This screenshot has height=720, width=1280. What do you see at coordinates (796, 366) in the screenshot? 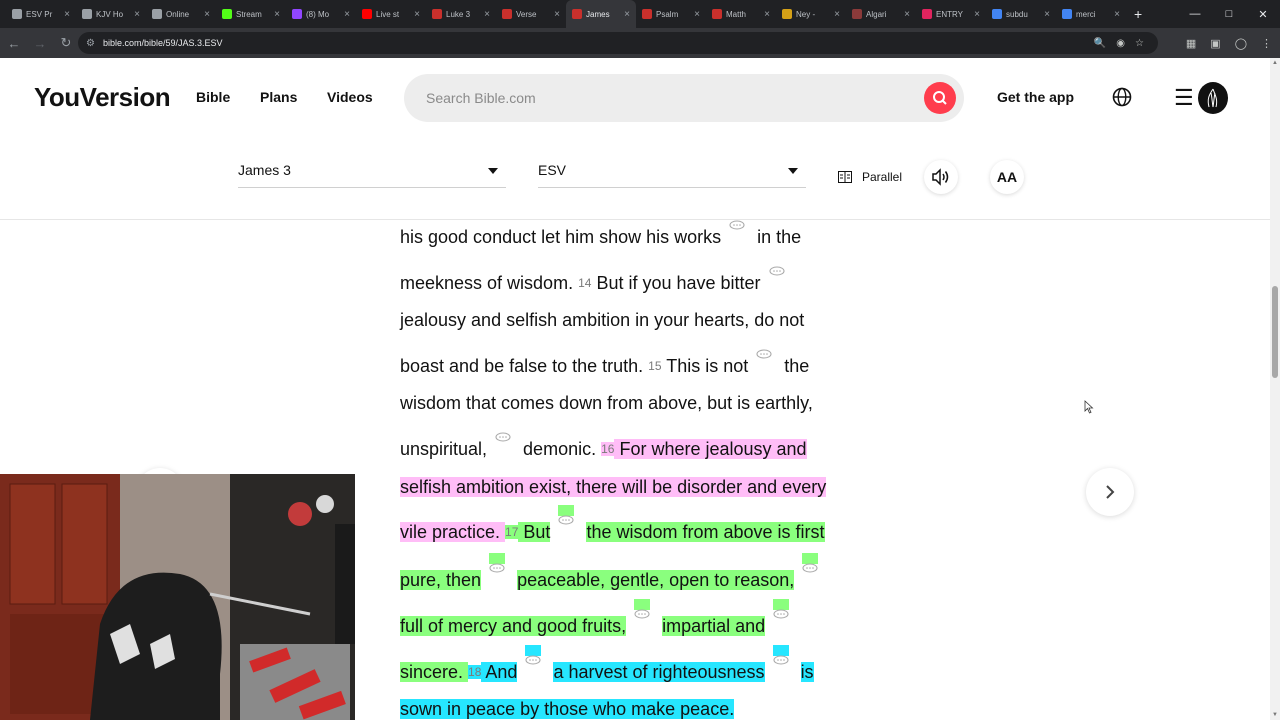
I see `verse-text: the` at bounding box center [796, 366].